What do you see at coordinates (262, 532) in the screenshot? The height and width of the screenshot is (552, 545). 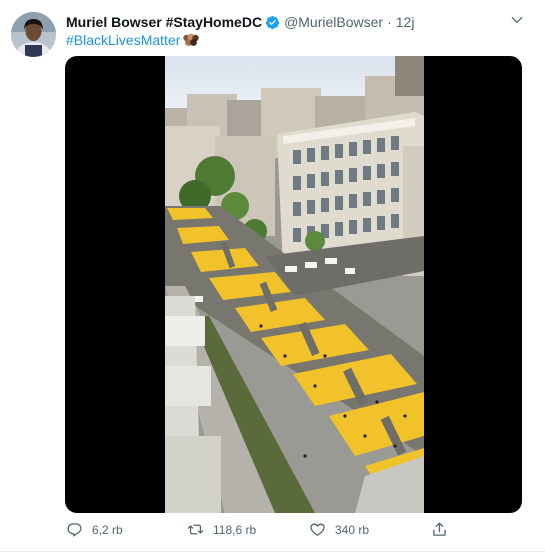 I see `tweet-actions: 6,2 rb 118,6 rb 340 rb` at bounding box center [262, 532].